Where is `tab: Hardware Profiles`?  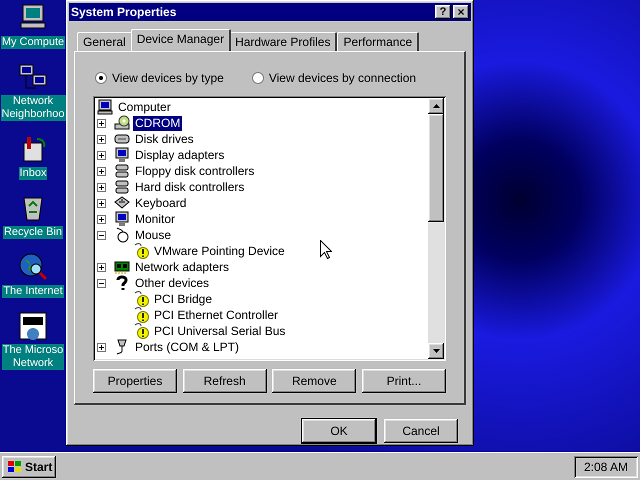 tab: Hardware Profiles is located at coordinates (283, 41).